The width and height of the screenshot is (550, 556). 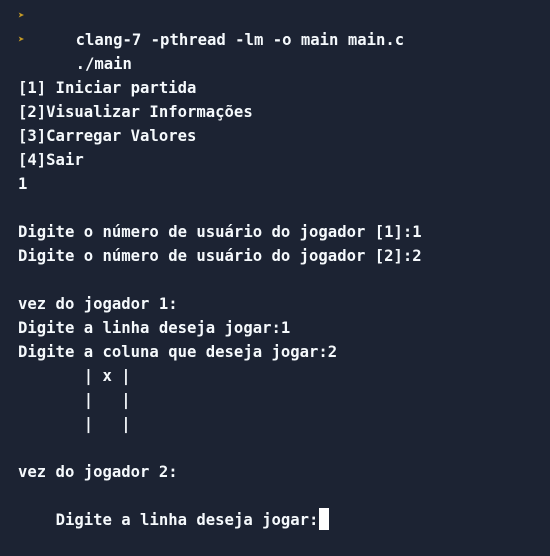 I want to click on output-line: [3]Carregar Valores, so click(x=107, y=136).